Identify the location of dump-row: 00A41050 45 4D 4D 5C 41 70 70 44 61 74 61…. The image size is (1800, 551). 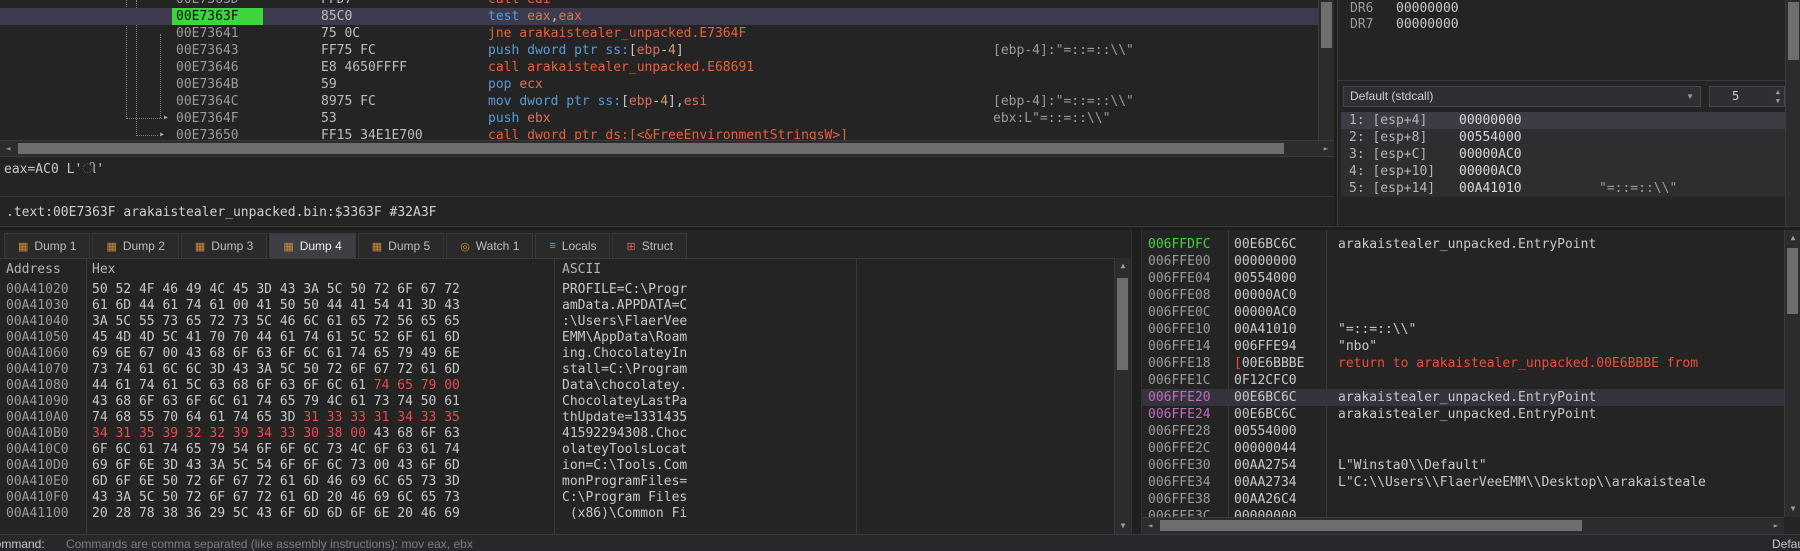
(565, 338).